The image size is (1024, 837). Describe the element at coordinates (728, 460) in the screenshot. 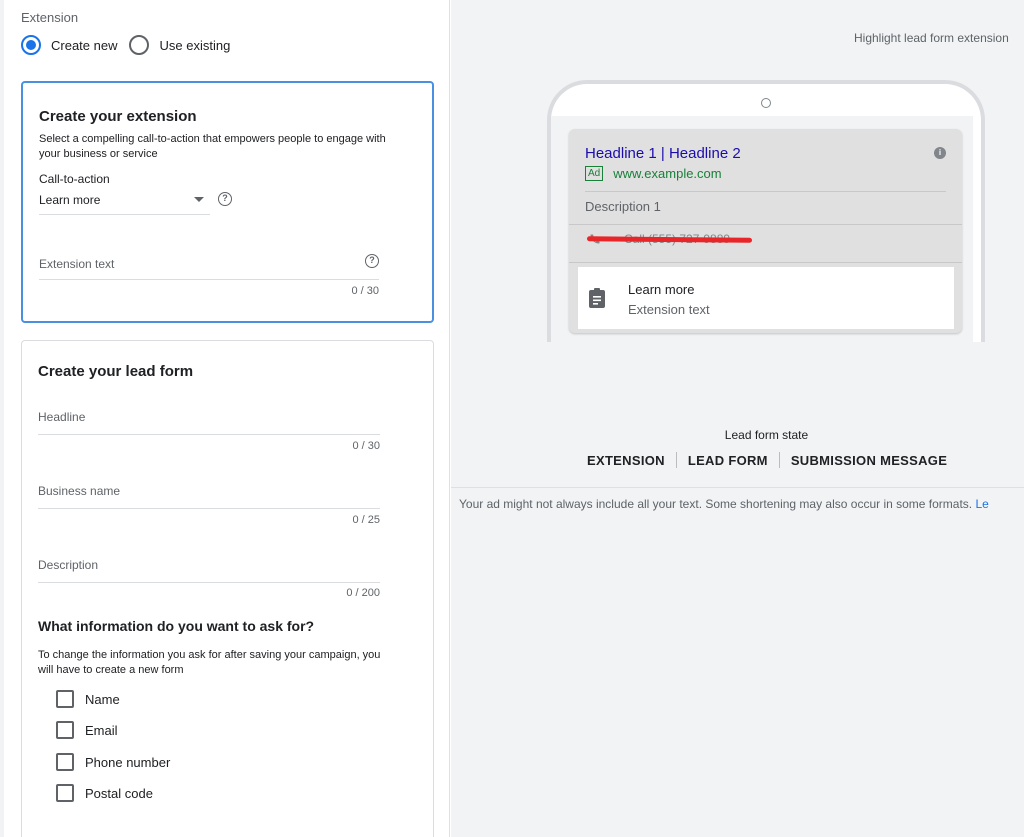

I see `tab-lead-form: LEAD FORM` at that location.